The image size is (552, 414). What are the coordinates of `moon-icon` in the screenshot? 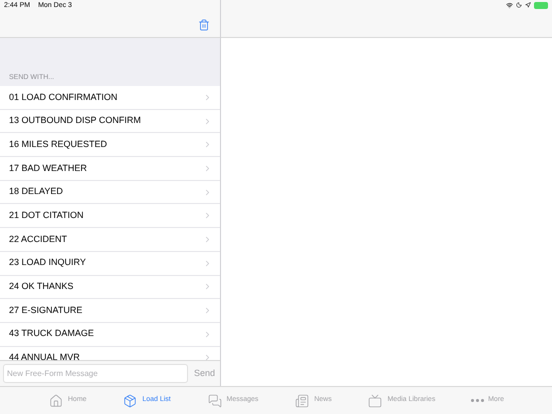 It's located at (519, 5).